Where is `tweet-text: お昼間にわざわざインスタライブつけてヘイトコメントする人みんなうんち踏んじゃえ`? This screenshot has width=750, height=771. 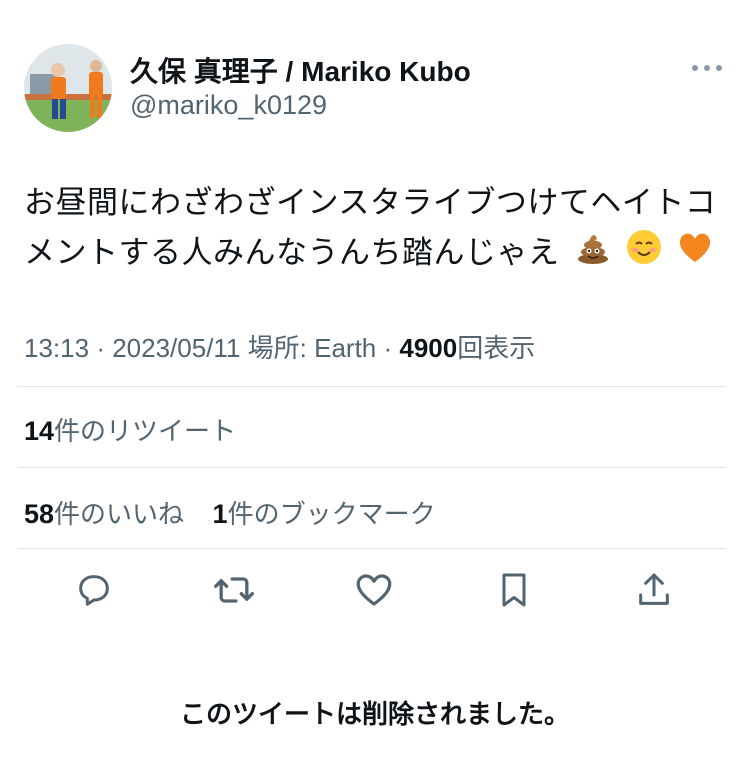 tweet-text: お昼間にわざわざインスタライブつけてヘイトコメントする人みんなうんち踏んじゃえ is located at coordinates (379, 229).